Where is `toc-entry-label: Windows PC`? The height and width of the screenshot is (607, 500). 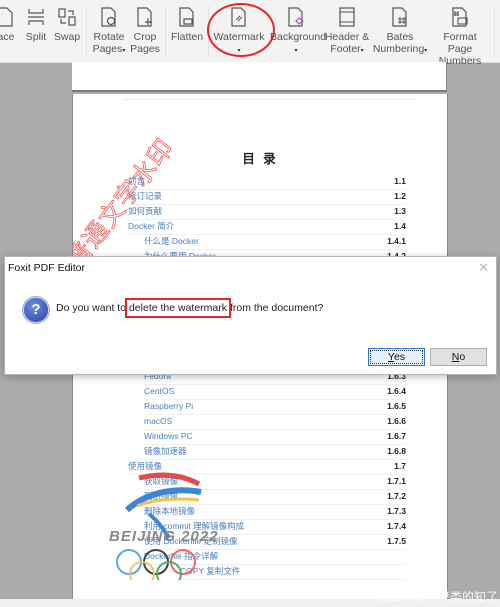
toc-entry-label: Windows PC is located at coordinates (168, 436).